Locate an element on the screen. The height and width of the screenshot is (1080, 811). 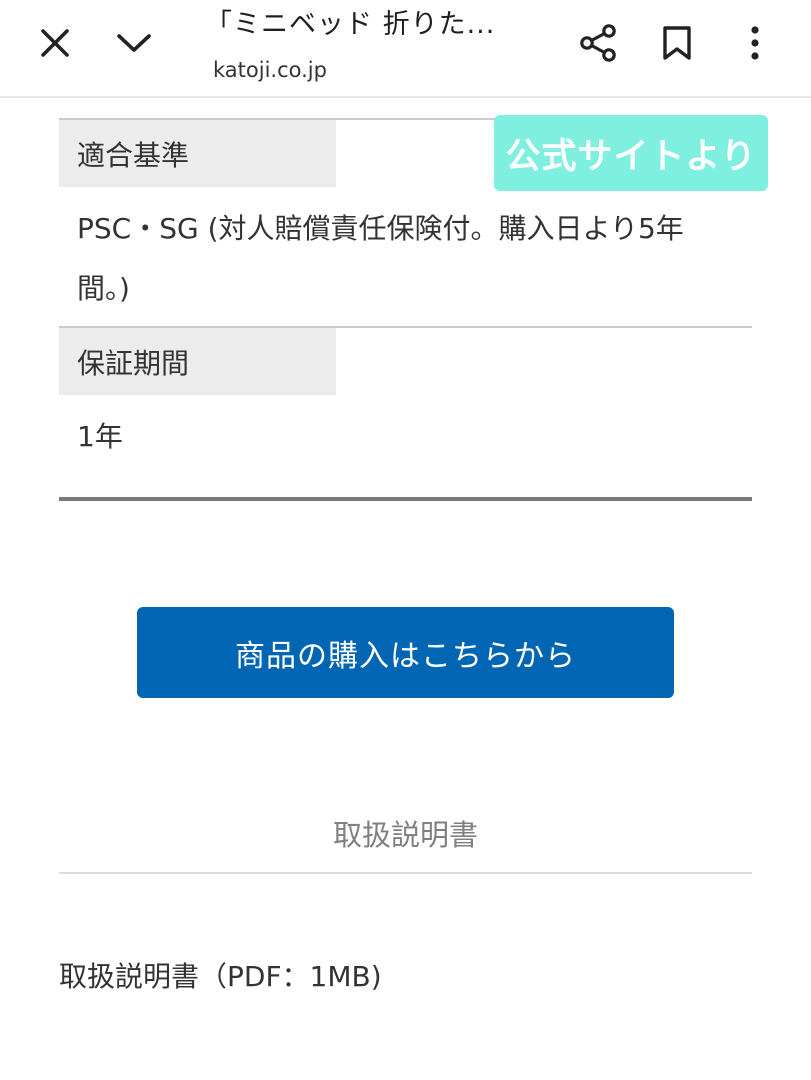
close-button is located at coordinates (55, 43).